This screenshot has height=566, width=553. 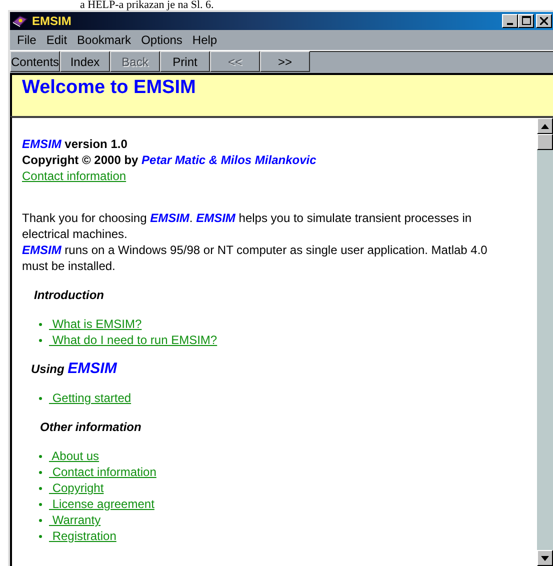 I want to click on topic-link: Registration, so click(x=82, y=536).